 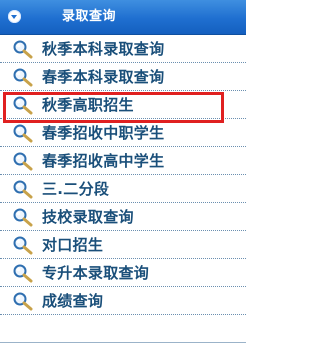 I want to click on menu-item-autumn-undergrad: 秋季本科录取查询, so click(x=123, y=49).